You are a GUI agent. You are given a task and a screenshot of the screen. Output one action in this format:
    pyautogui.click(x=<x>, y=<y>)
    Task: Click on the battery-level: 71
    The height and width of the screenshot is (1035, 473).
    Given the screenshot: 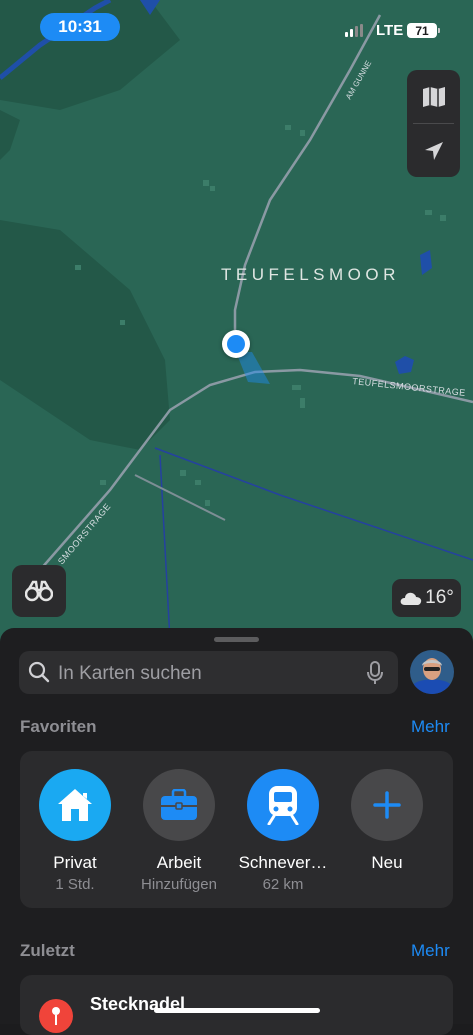 What is the action you would take?
    pyautogui.click(x=422, y=30)
    